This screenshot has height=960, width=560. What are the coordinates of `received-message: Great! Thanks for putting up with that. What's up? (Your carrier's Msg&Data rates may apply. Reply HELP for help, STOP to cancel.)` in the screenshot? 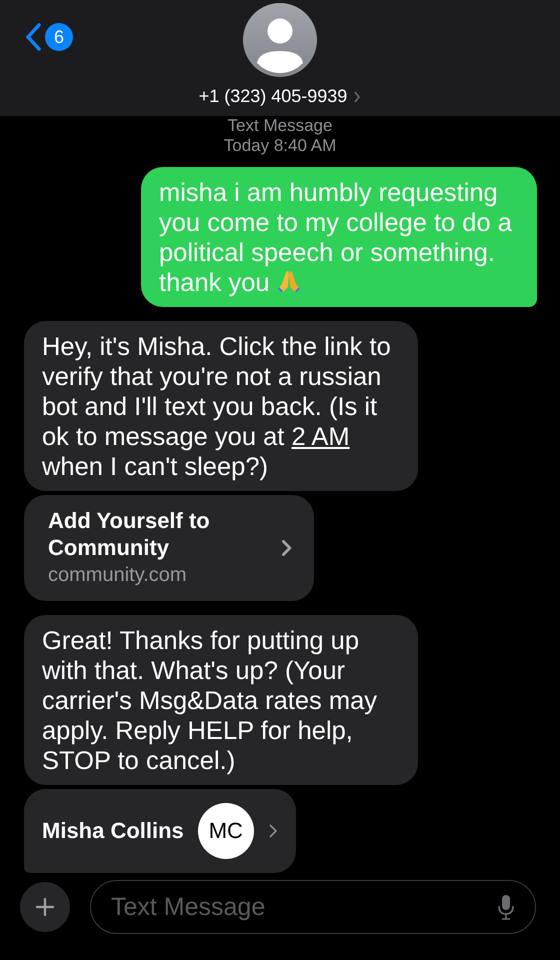 It's located at (221, 700).